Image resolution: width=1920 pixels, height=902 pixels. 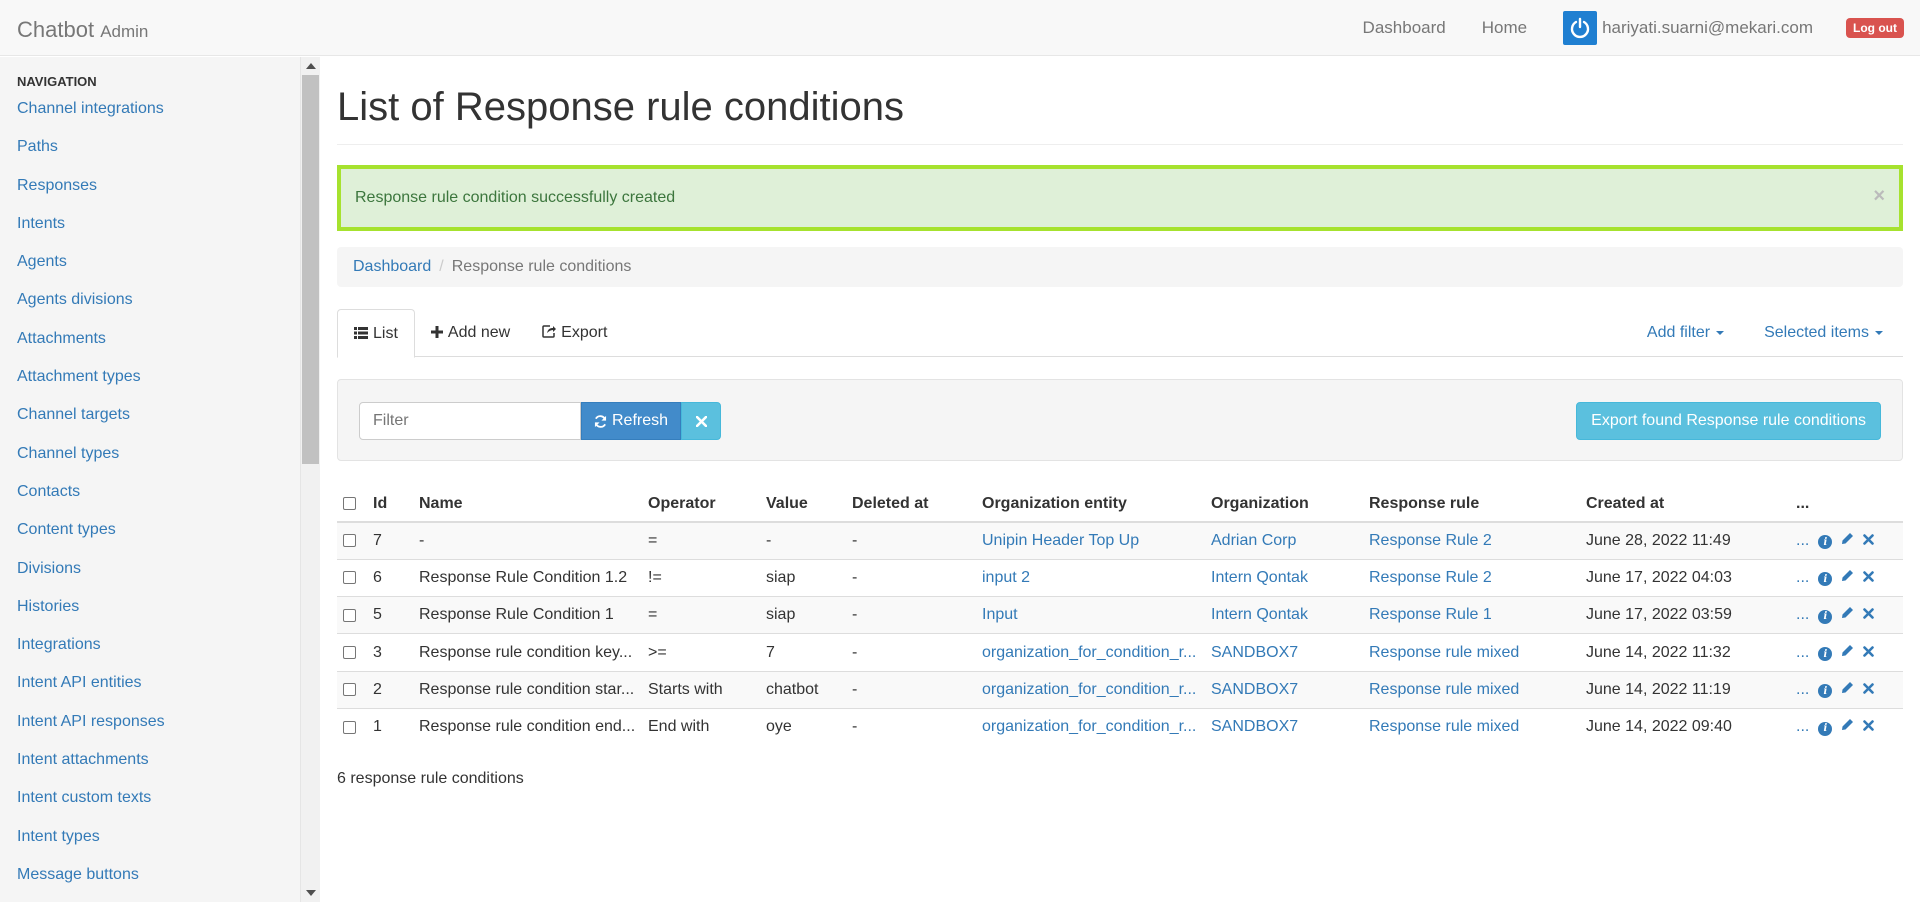 I want to click on brand-link: Chatbot Admin, so click(x=82, y=30).